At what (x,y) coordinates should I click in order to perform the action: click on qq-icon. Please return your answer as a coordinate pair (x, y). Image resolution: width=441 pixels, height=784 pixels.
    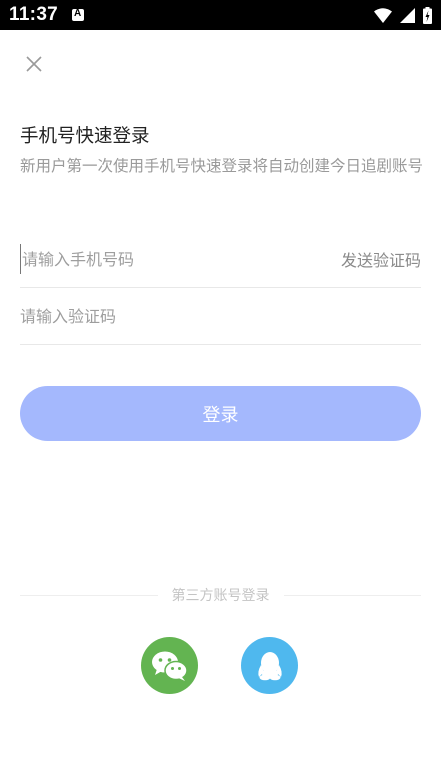
    Looking at the image, I should click on (269, 665).